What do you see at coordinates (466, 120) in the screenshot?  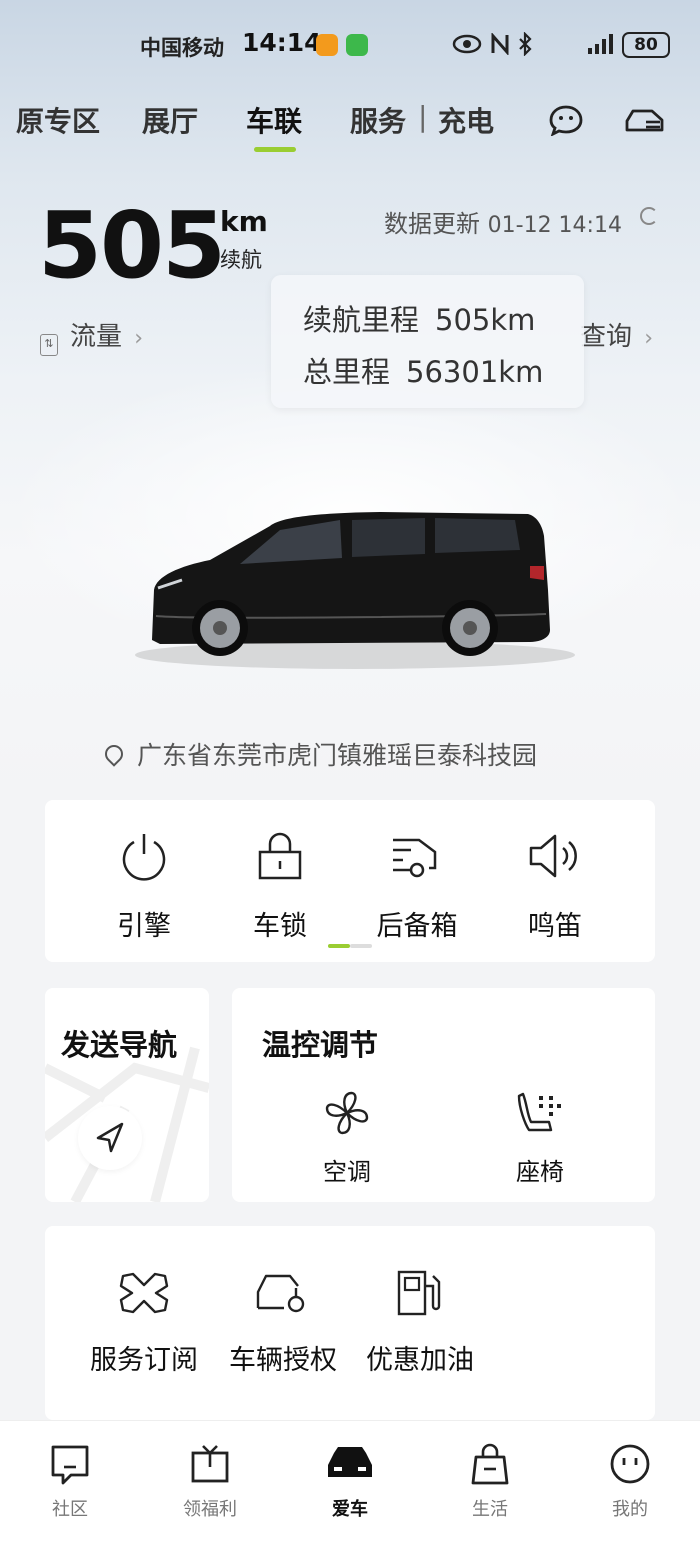 I see `tab-charging: 充电` at bounding box center [466, 120].